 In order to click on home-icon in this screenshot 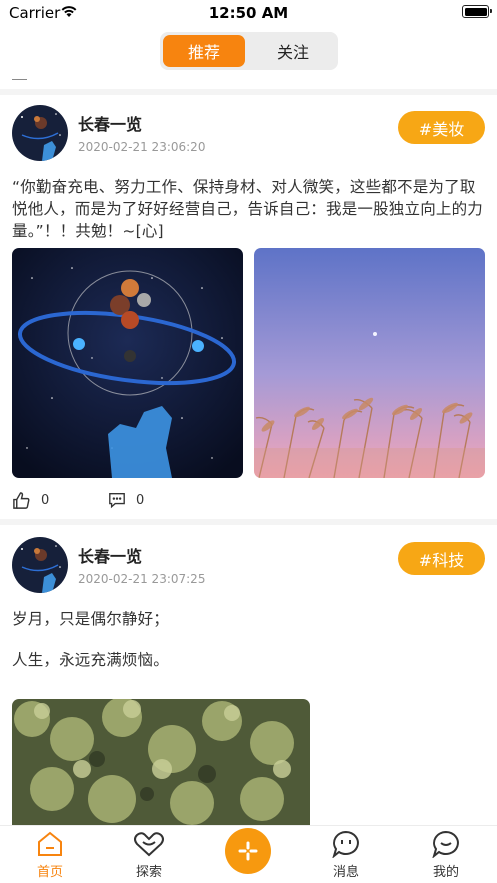, I will do `click(50, 843)`.